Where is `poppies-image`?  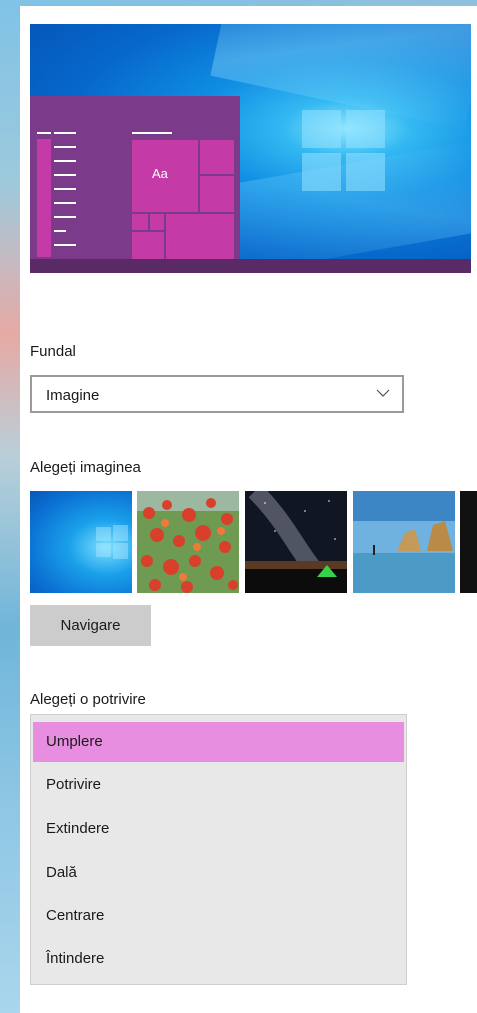 poppies-image is located at coordinates (188, 542).